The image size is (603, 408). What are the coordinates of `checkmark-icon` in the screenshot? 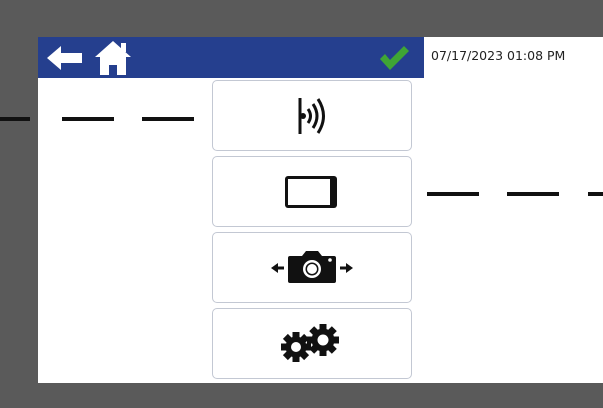 It's located at (394, 58).